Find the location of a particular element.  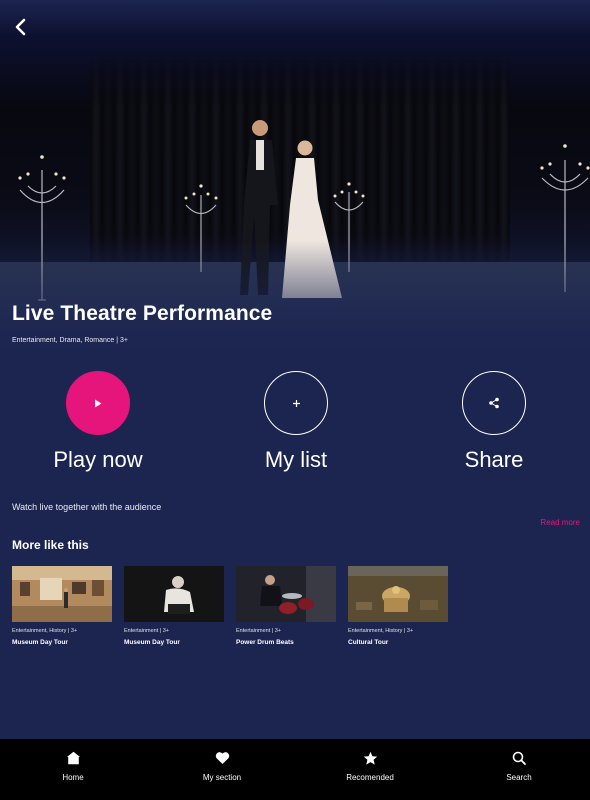

my-list-label: My list is located at coordinates (296, 459).